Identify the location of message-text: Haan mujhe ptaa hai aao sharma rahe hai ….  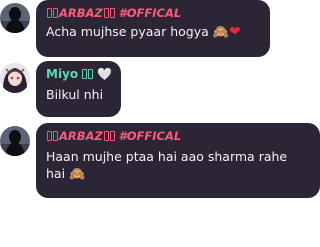
(167, 165).